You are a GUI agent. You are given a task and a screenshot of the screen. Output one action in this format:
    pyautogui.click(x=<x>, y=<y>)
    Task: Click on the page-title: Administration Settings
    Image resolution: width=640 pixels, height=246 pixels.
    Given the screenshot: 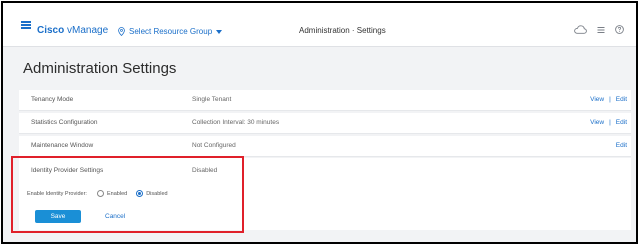 What is the action you would take?
    pyautogui.click(x=100, y=68)
    